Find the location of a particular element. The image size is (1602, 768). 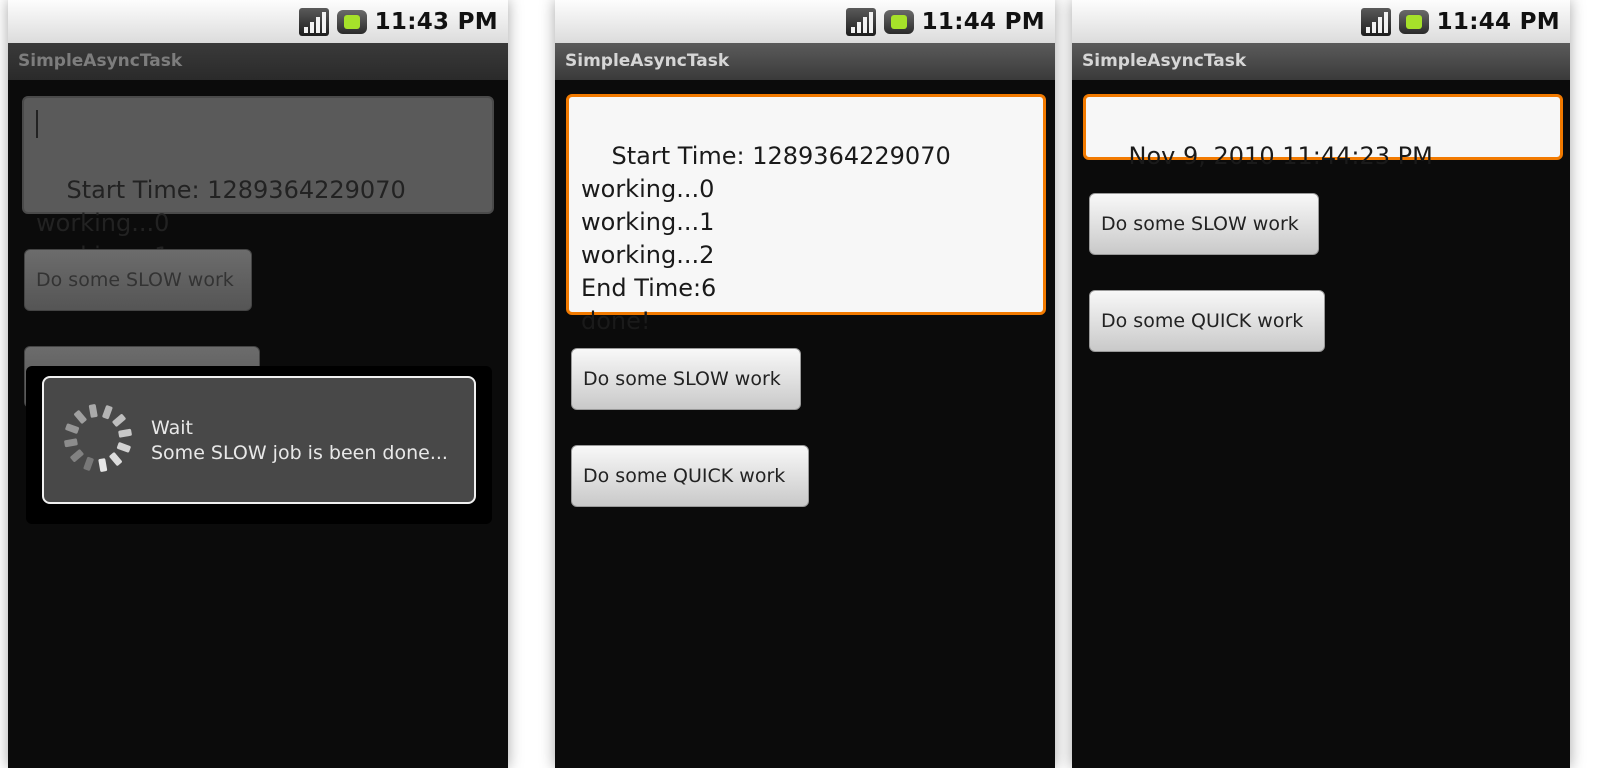

dialog-title: Wait is located at coordinates (172, 428).